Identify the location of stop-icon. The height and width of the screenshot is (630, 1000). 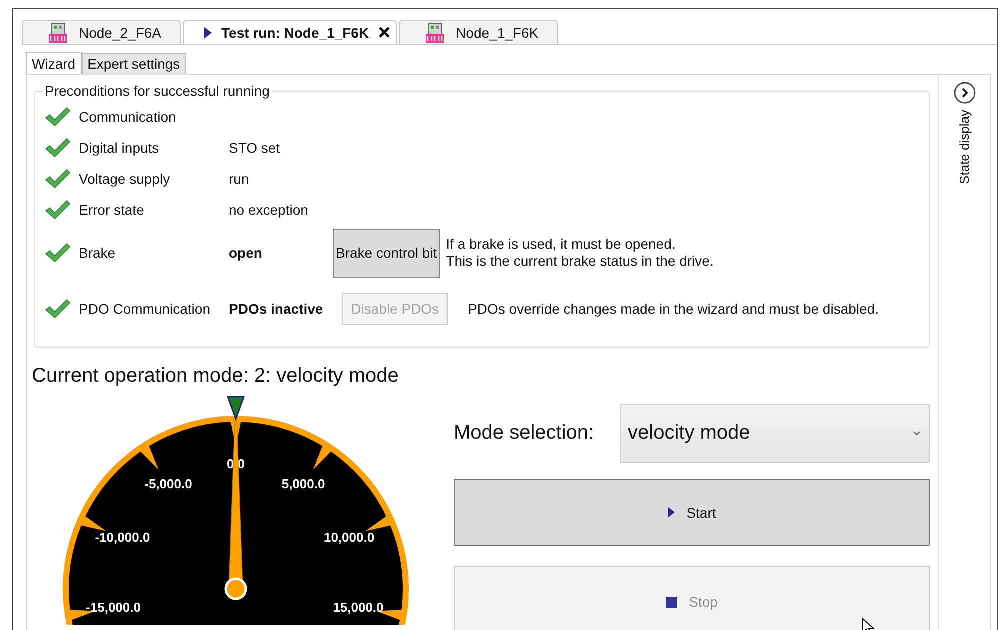
(672, 602).